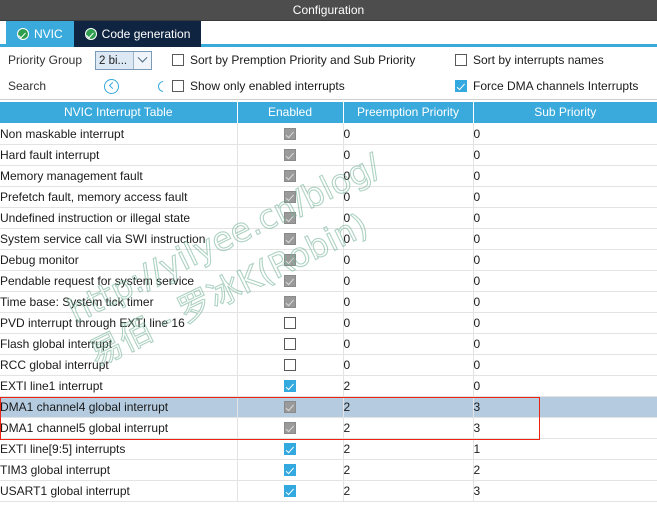 Image resolution: width=657 pixels, height=528 pixels. I want to click on table-row: DMA1 channel4 global interrupt 2 3, so click(328, 407).